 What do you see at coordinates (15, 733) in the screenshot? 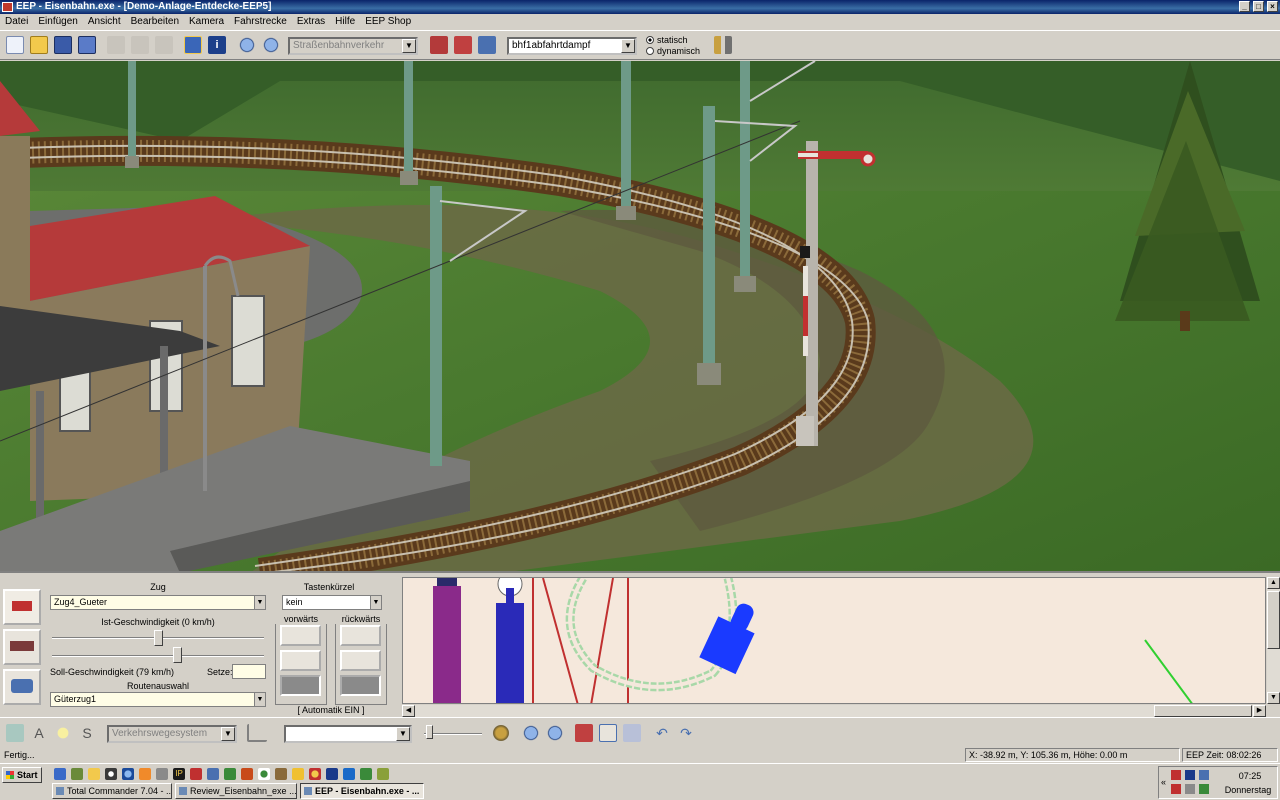
I see `grid-icon` at bounding box center [15, 733].